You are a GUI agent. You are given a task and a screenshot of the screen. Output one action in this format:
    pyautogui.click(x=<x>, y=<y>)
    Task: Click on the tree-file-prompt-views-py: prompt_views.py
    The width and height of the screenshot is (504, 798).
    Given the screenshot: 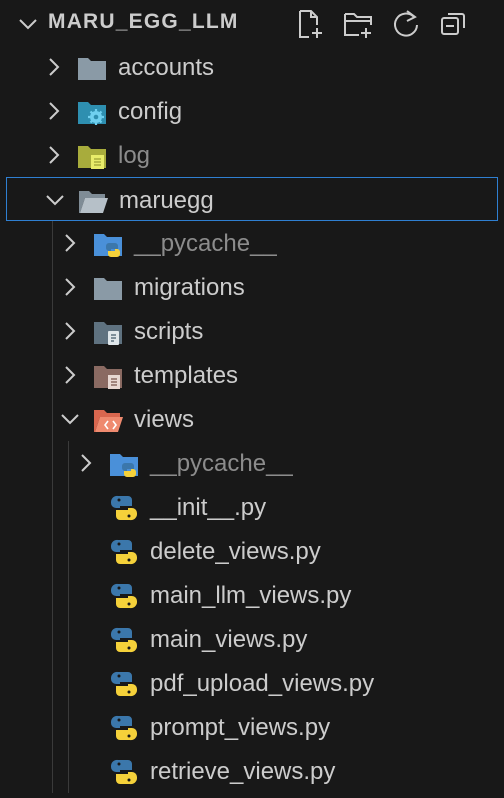 What is the action you would take?
    pyautogui.click(x=252, y=727)
    